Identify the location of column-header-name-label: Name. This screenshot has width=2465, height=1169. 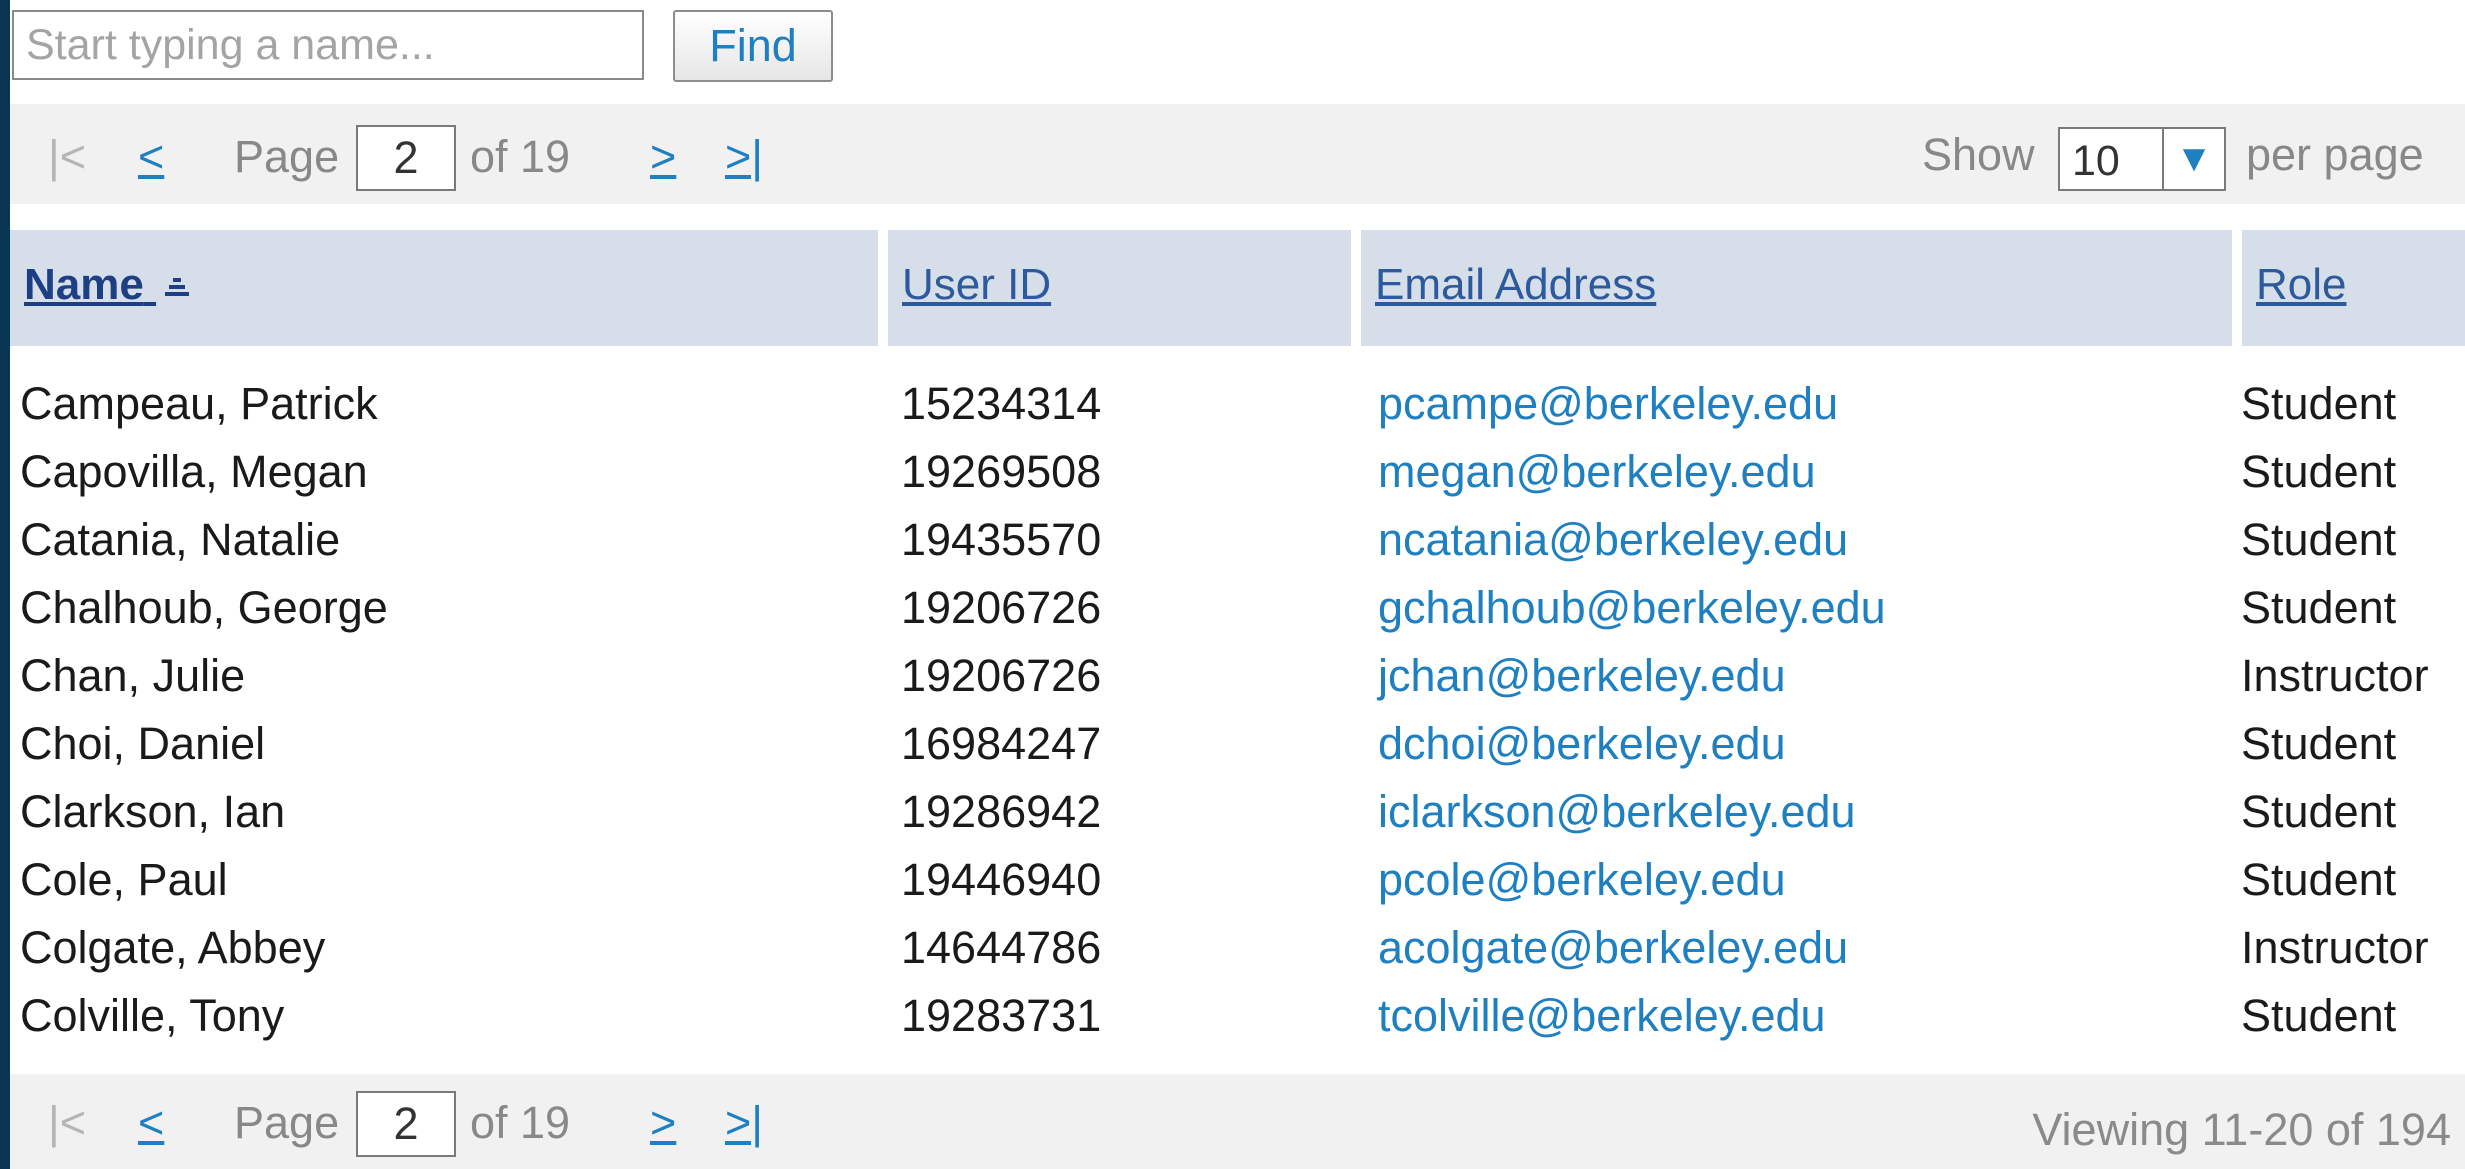
(107, 285).